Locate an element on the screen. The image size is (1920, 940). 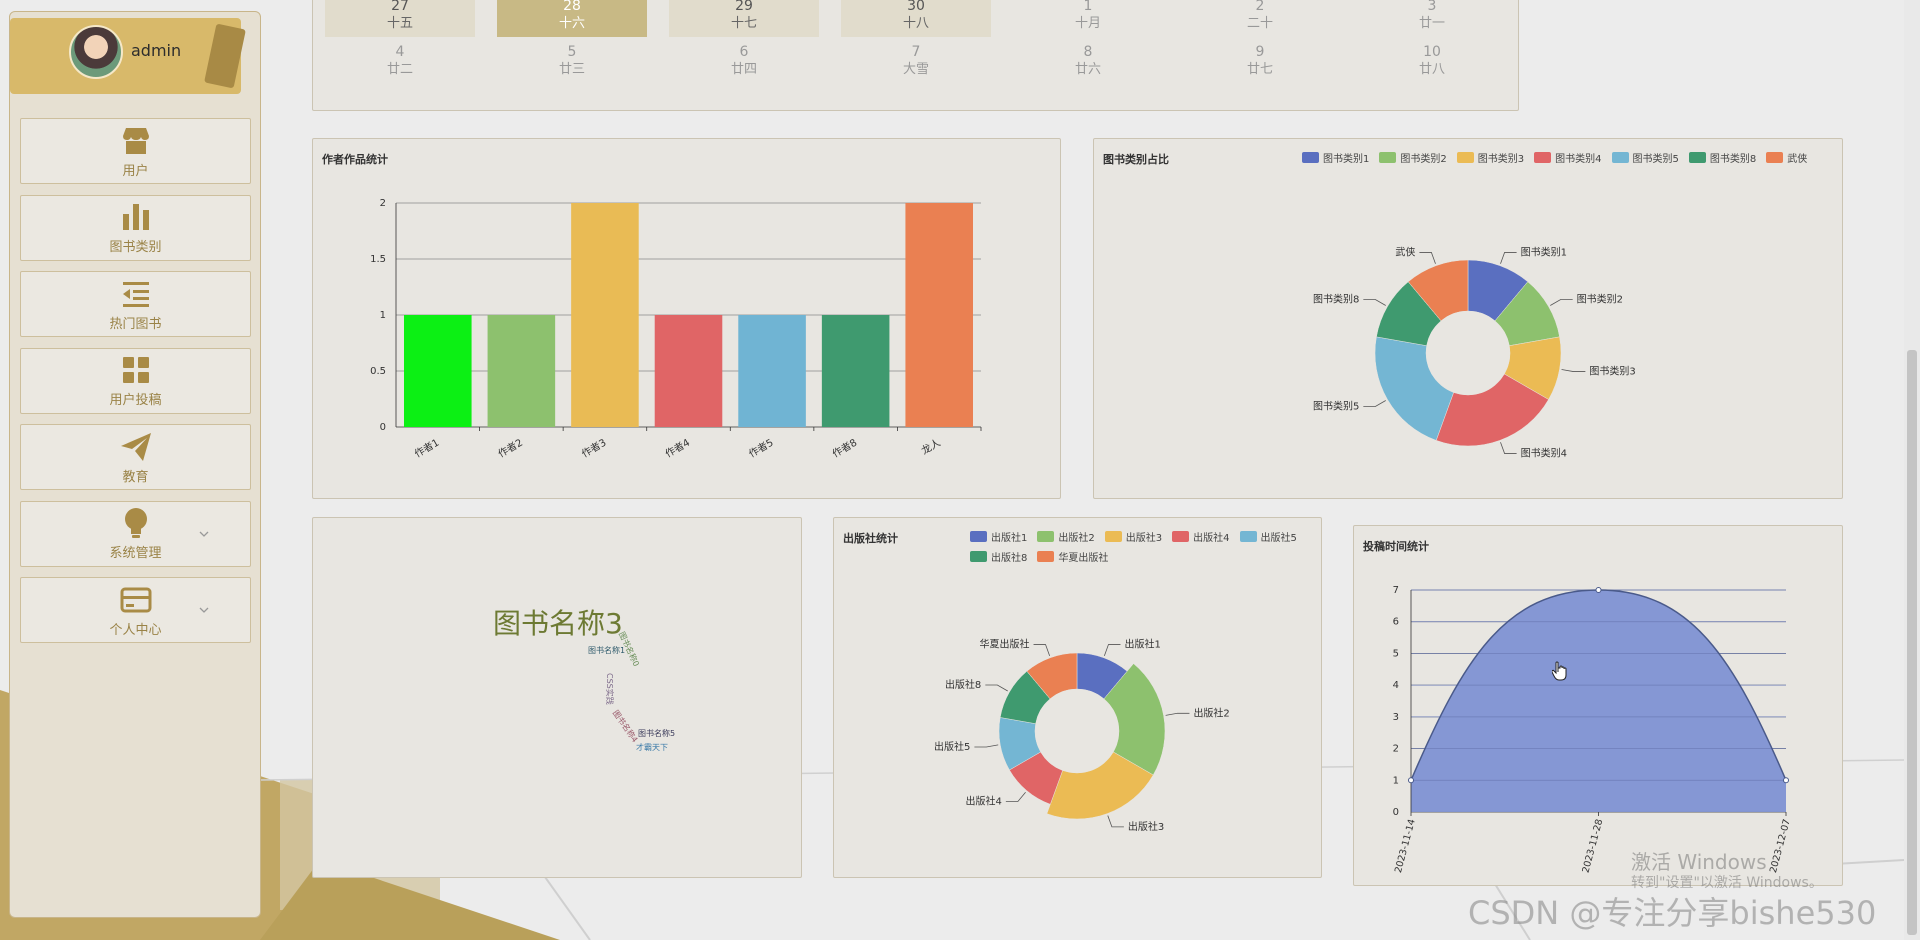
pie-slice is located at coordinates (1414, 388).